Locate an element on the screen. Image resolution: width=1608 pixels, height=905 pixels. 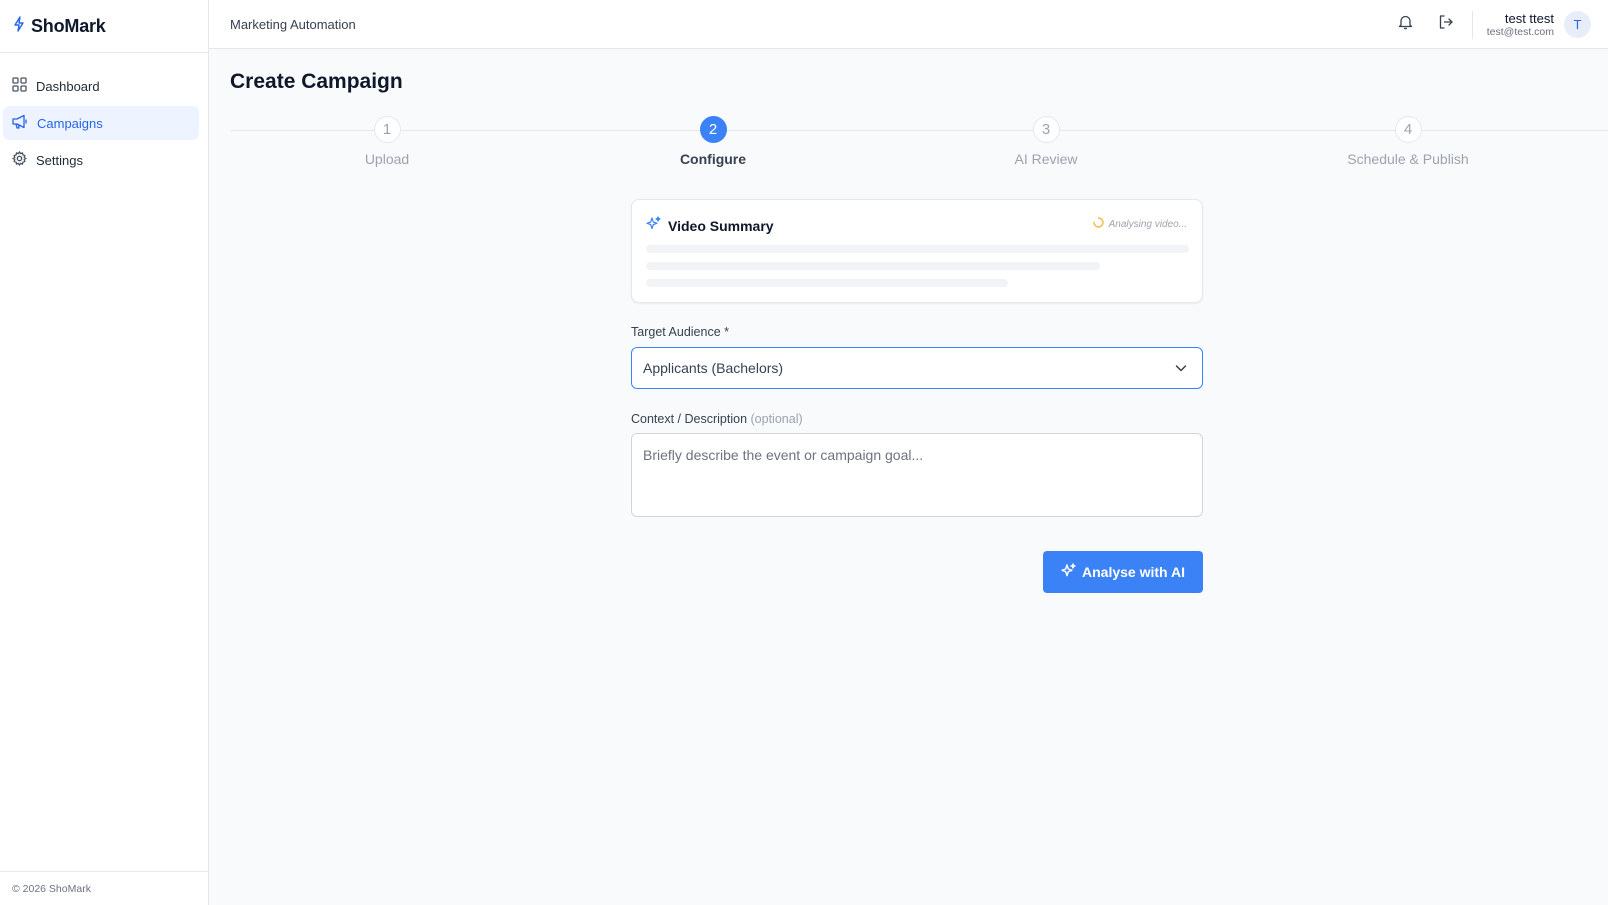
bell-icon is located at coordinates (1405, 24).